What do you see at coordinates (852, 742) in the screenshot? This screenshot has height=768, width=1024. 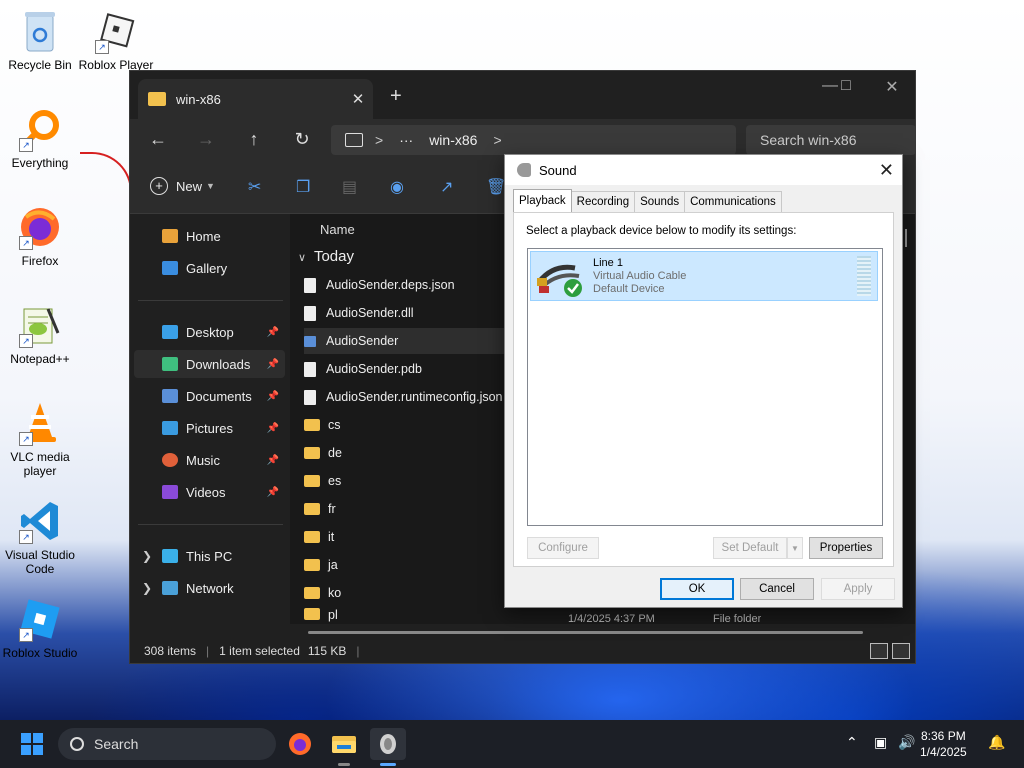 I see `chevron-up-icon: ⌃` at bounding box center [852, 742].